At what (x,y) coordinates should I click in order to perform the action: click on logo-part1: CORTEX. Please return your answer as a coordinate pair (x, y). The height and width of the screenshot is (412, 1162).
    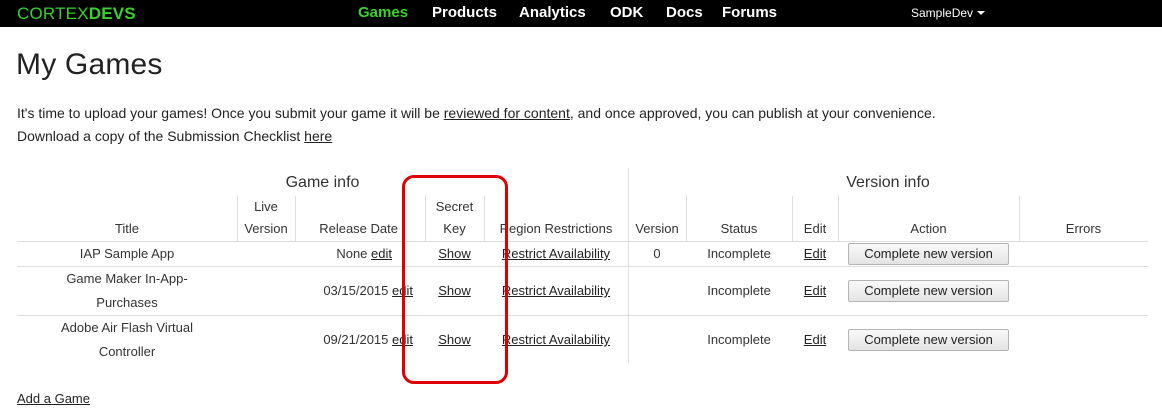
    Looking at the image, I should click on (53, 13).